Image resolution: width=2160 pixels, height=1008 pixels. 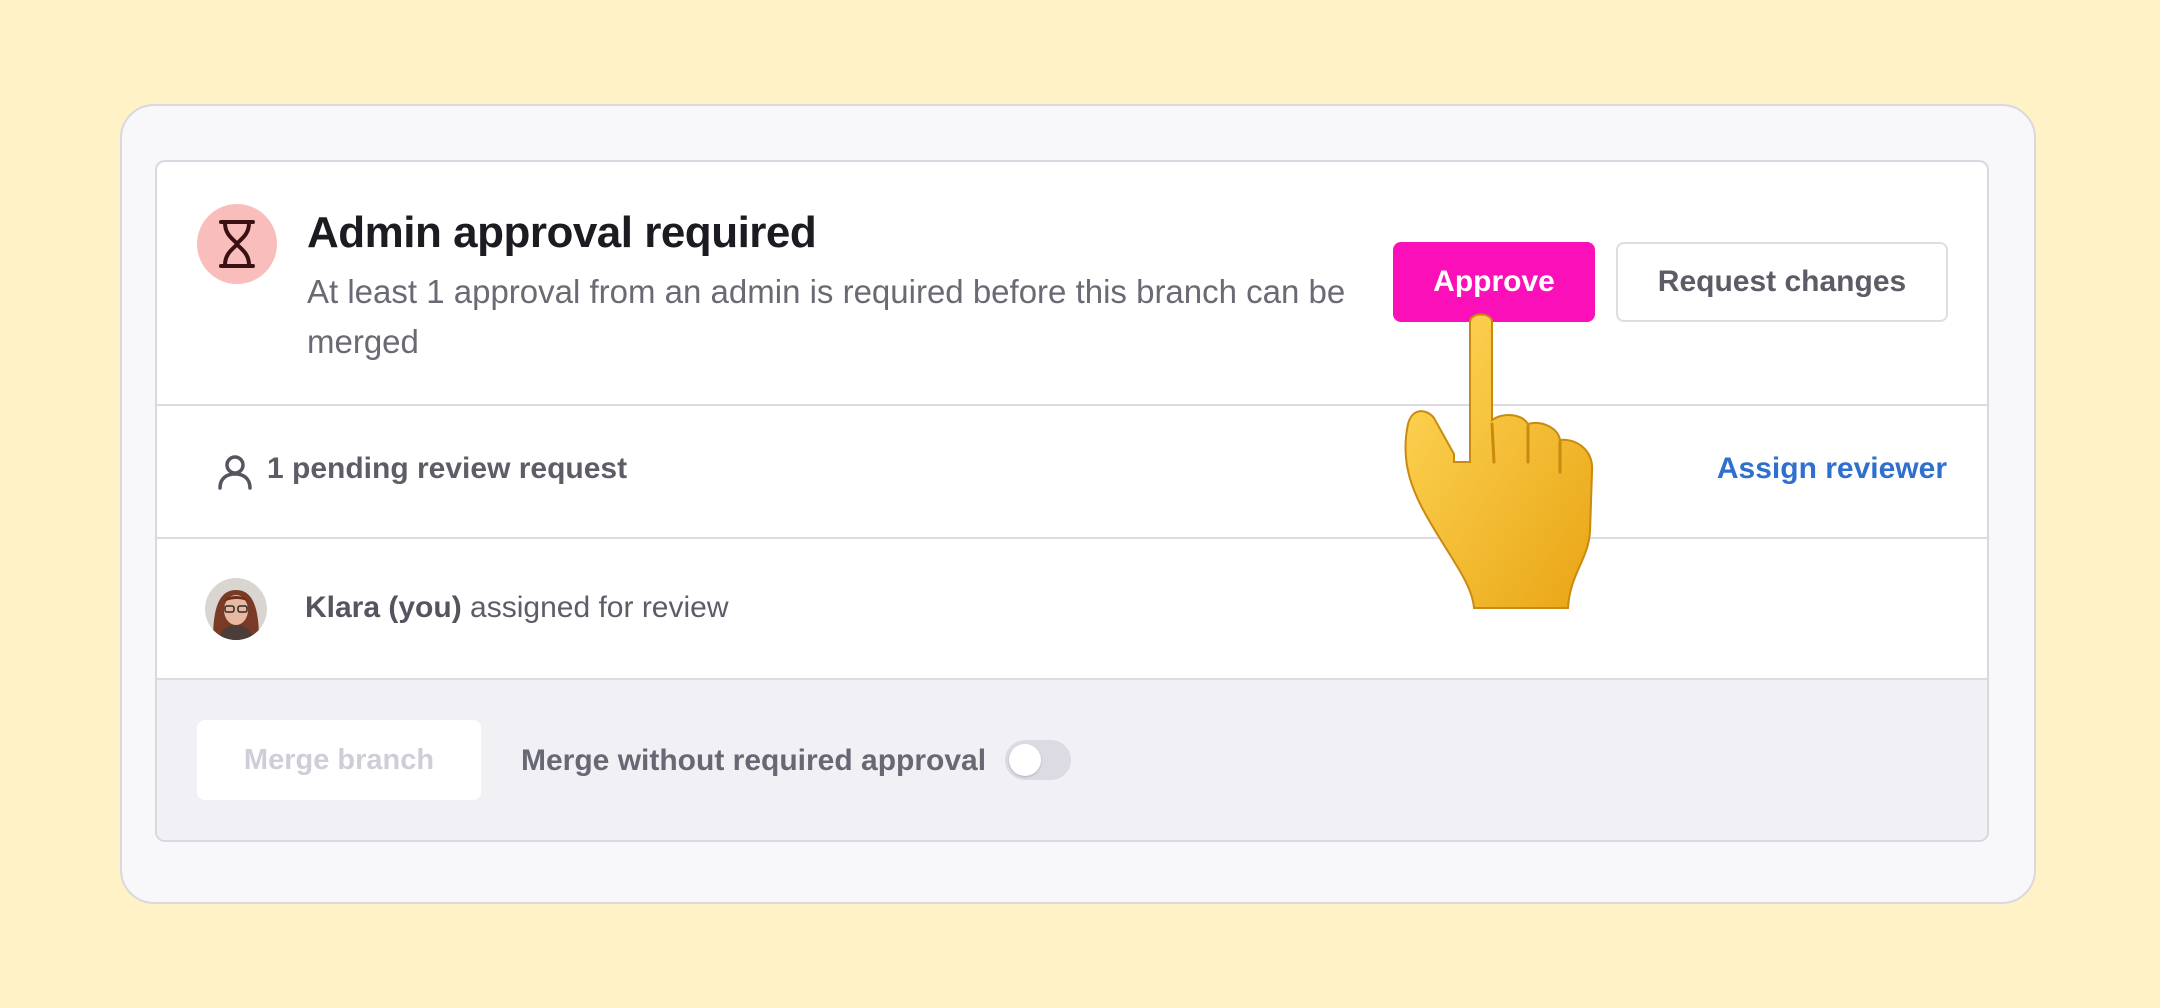 I want to click on approve-button: Approve, so click(x=1494, y=282).